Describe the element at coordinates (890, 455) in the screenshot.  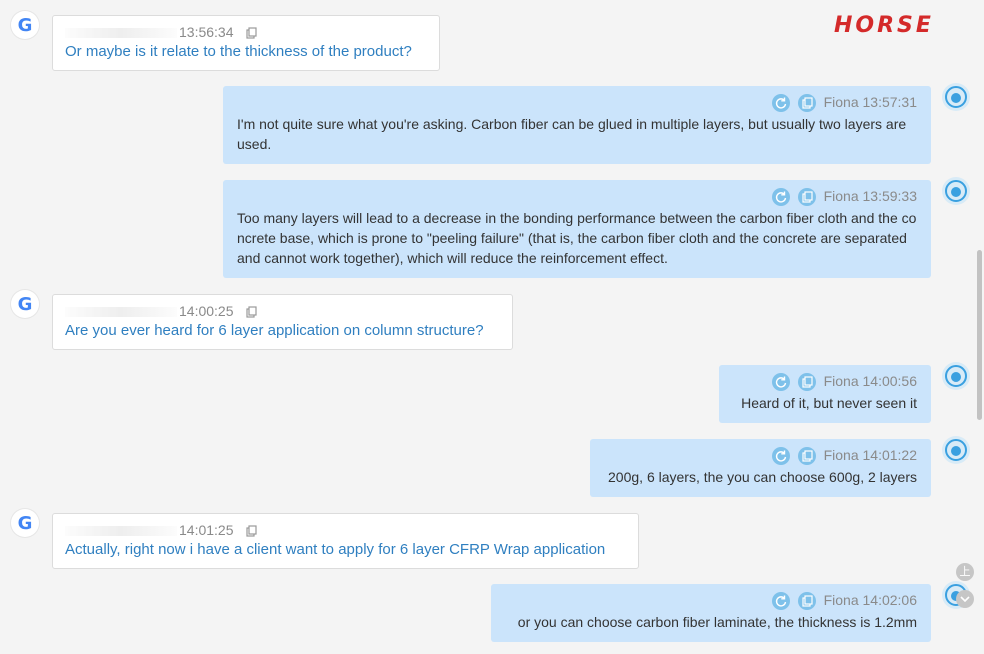
I see `message-time: 14:01:22` at that location.